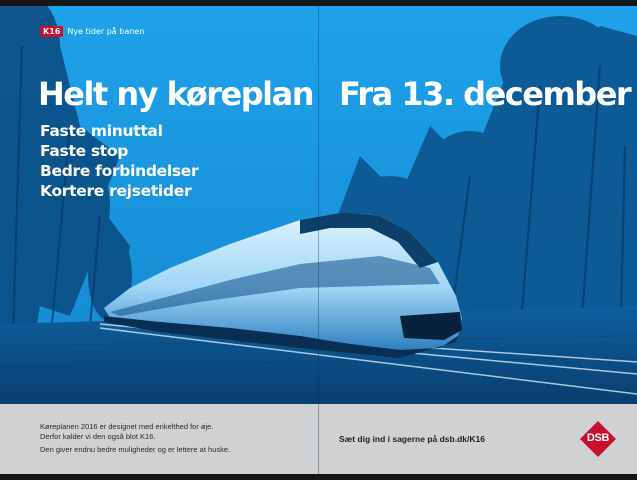  What do you see at coordinates (176, 94) in the screenshot?
I see `headline-left: Helt ny køreplan` at bounding box center [176, 94].